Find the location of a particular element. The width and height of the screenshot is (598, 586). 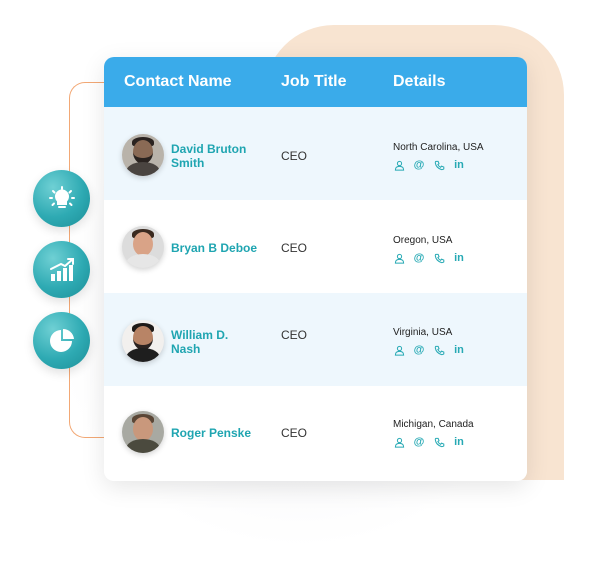

lightbulb-icon is located at coordinates (61, 196).